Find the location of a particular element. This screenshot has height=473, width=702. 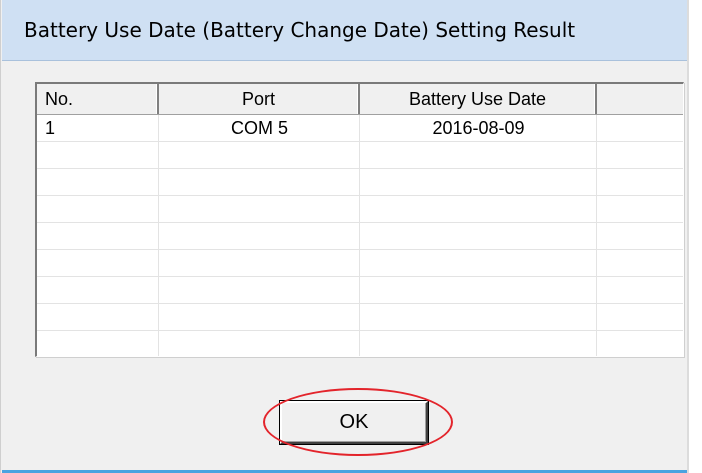

column-header-no: No. is located at coordinates (98, 99).